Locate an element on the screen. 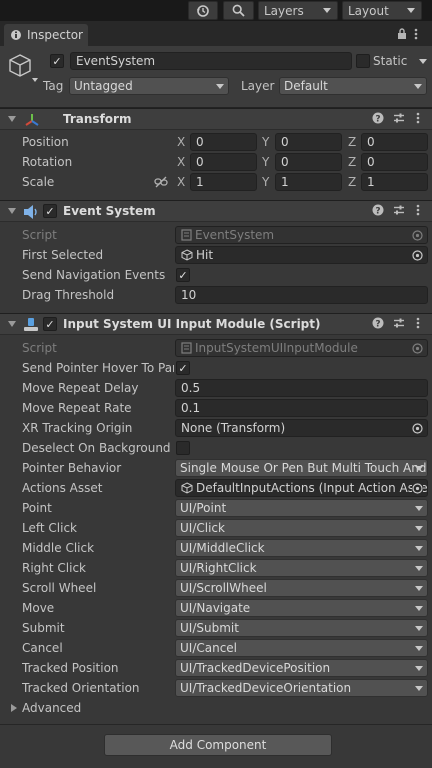 The width and height of the screenshot is (432, 768). gameobject-name: EventSystem is located at coordinates (116, 61).